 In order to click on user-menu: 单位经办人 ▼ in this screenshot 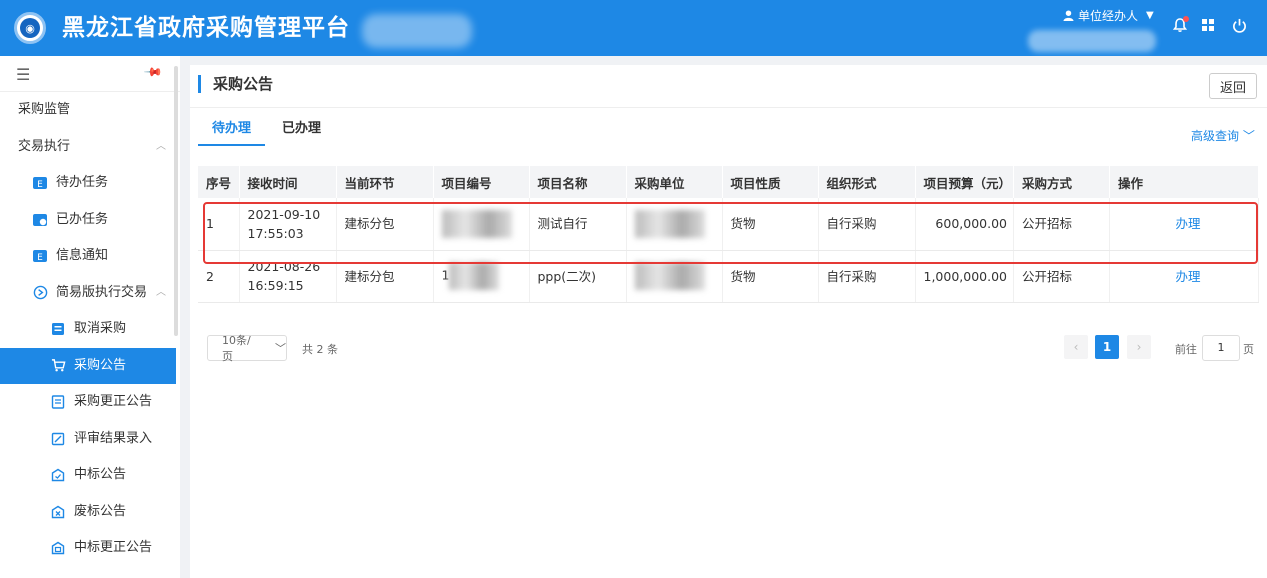, I will do `click(1108, 15)`.